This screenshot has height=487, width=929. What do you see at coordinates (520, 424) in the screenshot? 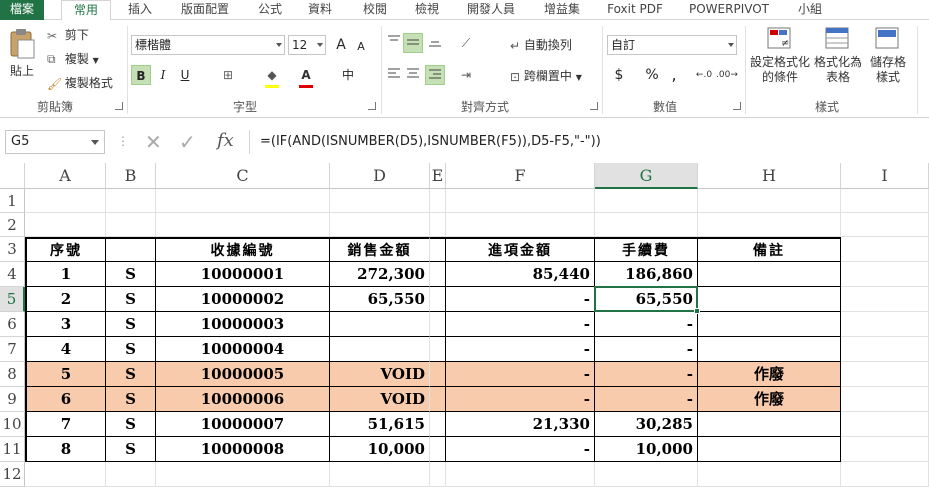
I see `cell-F10: 21,330` at bounding box center [520, 424].